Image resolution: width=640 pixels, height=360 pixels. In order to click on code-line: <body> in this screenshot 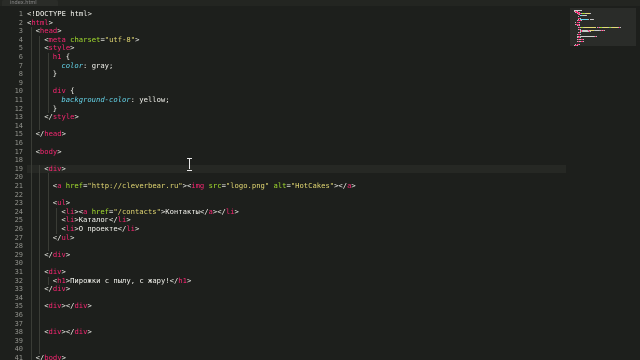, I will do `click(296, 151)`.